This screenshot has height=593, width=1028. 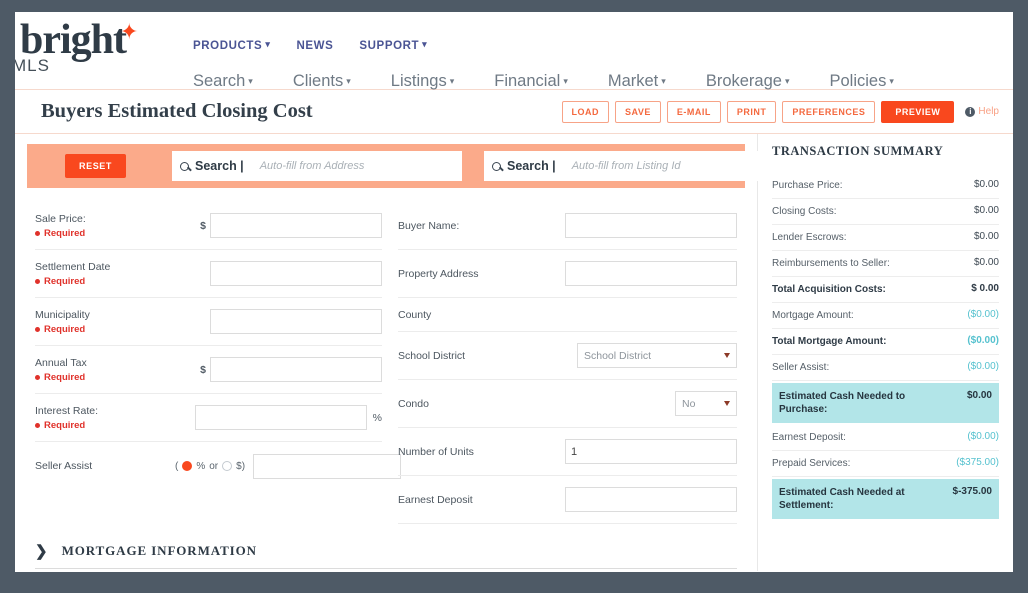 I want to click on help-label: Help, so click(x=988, y=111).